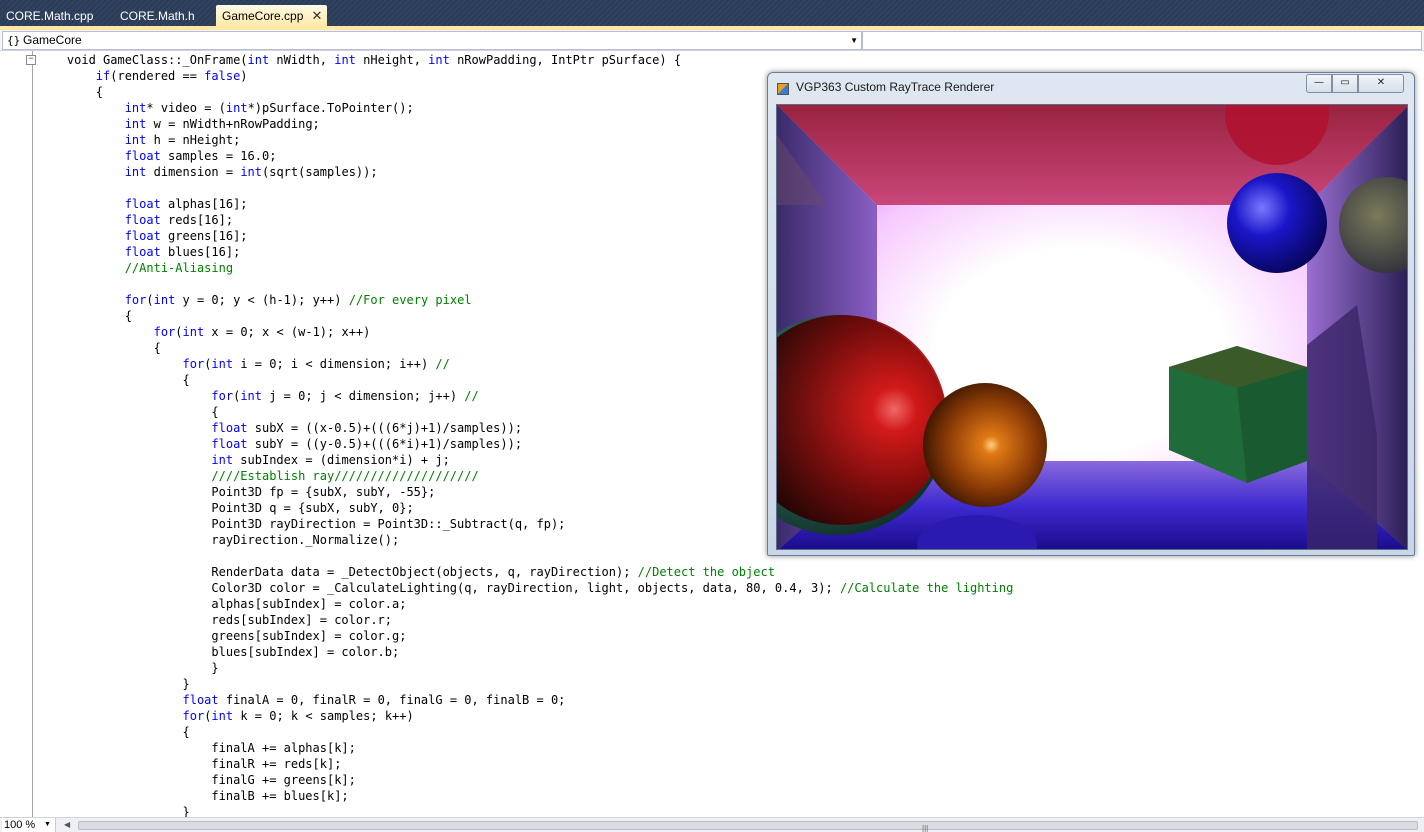 This screenshot has height=832, width=1424. What do you see at coordinates (179, 268) in the screenshot?
I see `code-comment: //Anti-Aliasing` at bounding box center [179, 268].